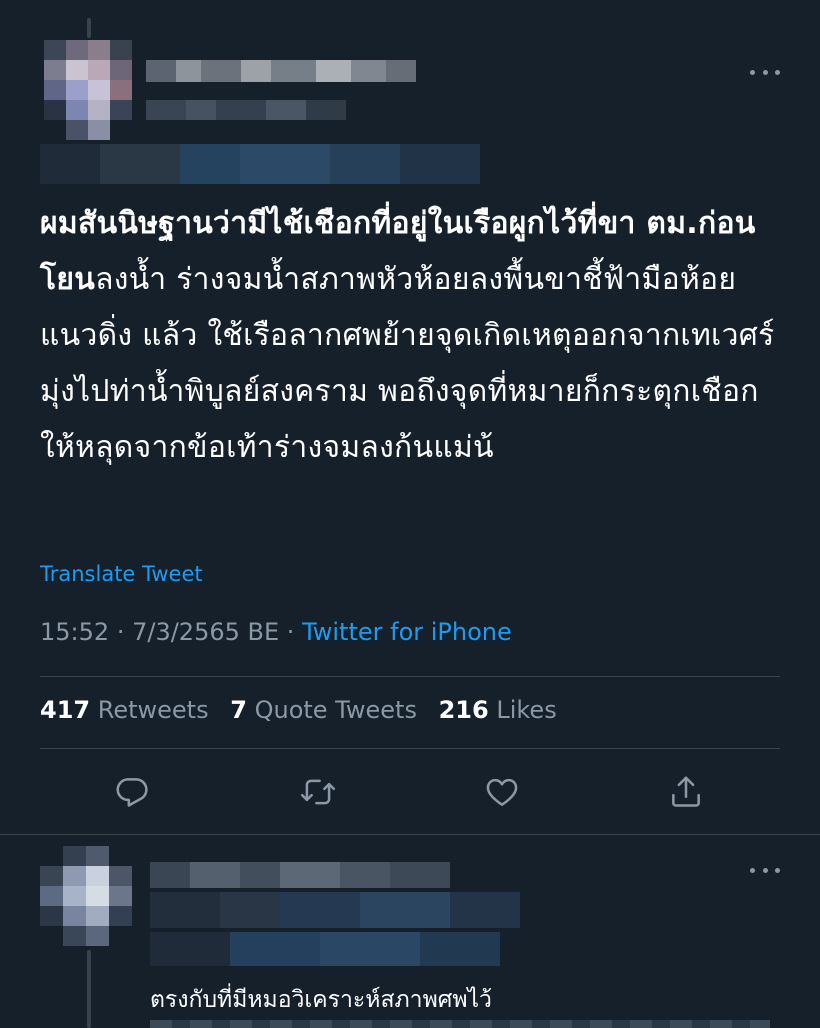 This screenshot has width=820, height=1028. I want to click on reply-more-options-icon, so click(765, 870).